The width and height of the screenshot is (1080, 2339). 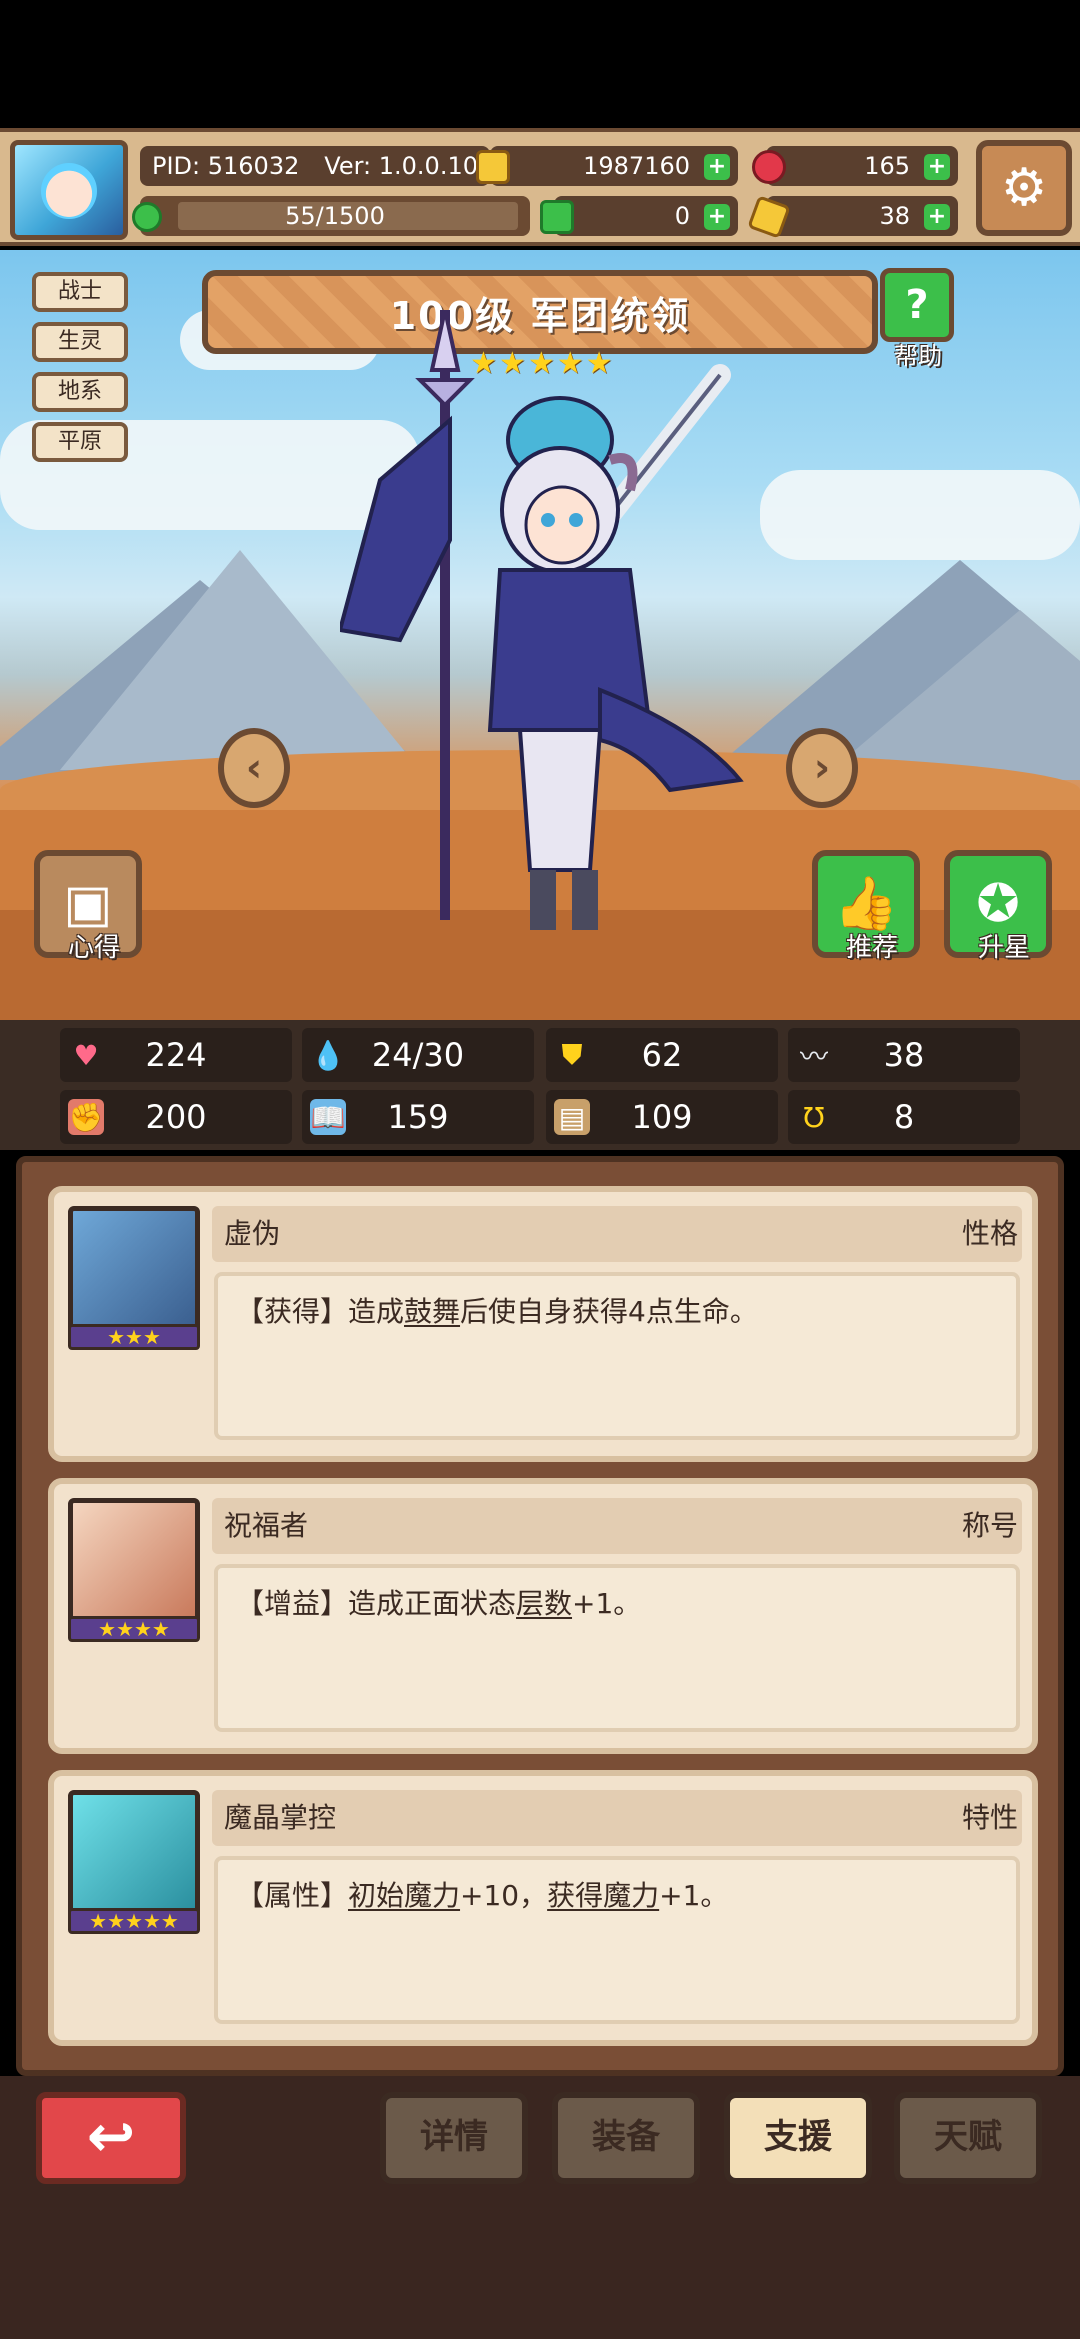 What do you see at coordinates (617, 1648) in the screenshot?
I see `support-description: 【增益】造成正面状态层数+1。` at bounding box center [617, 1648].